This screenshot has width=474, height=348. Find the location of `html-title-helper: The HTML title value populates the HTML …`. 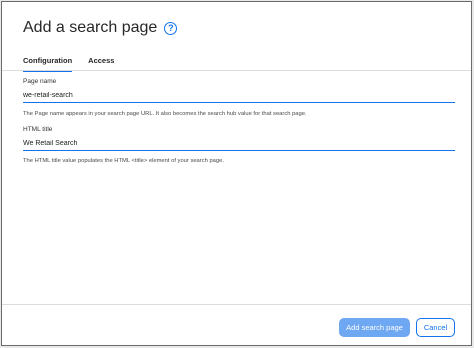

html-title-helper: The HTML title value populates the HTML … is located at coordinates (123, 161).